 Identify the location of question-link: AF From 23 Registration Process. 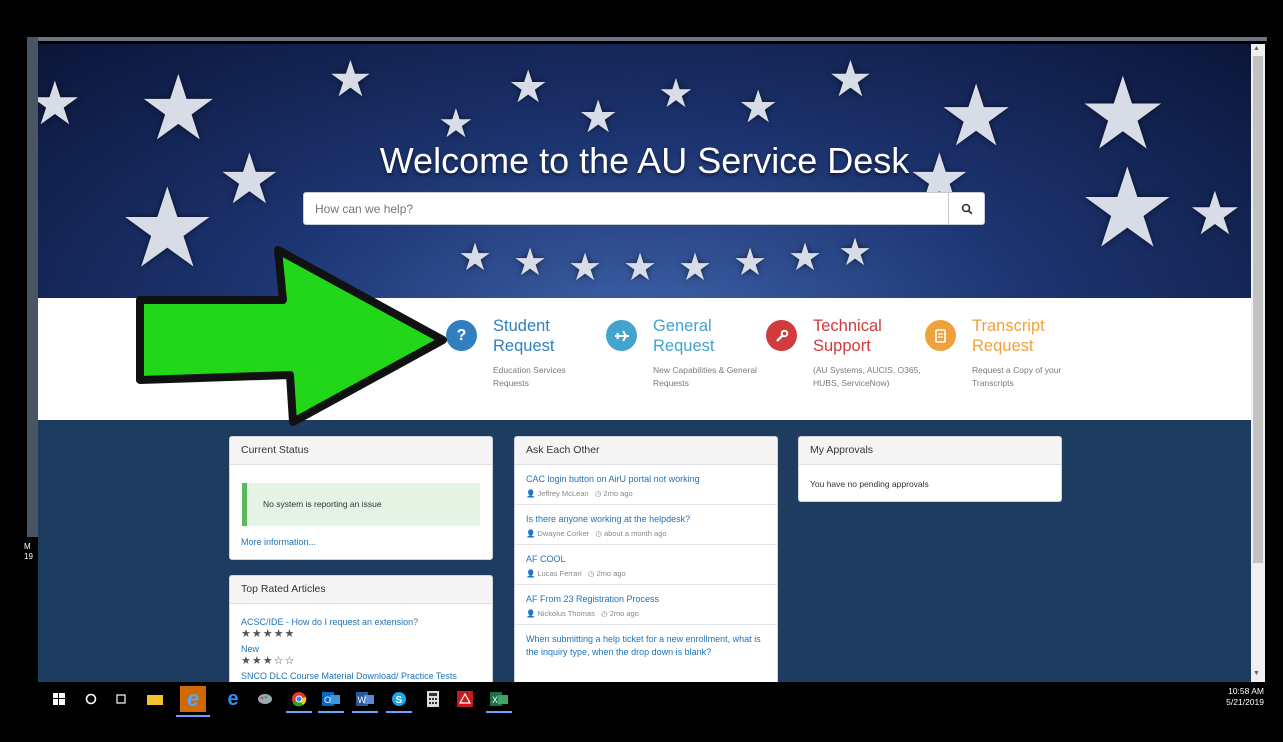
(646, 599).